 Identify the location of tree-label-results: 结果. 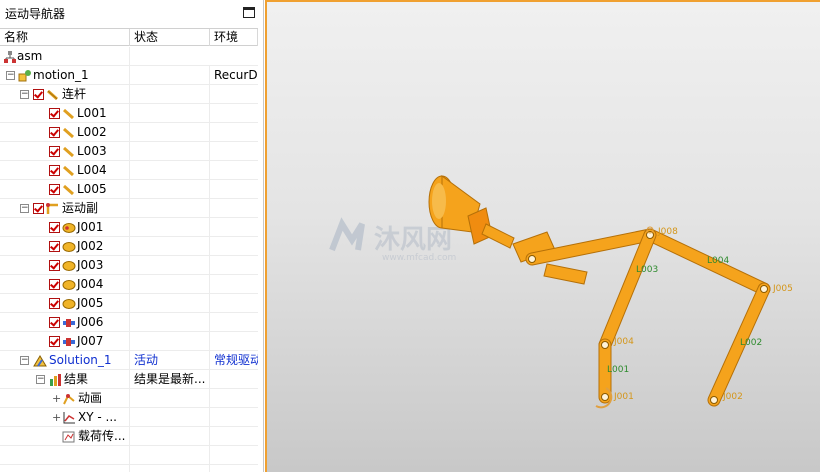
(76, 379).